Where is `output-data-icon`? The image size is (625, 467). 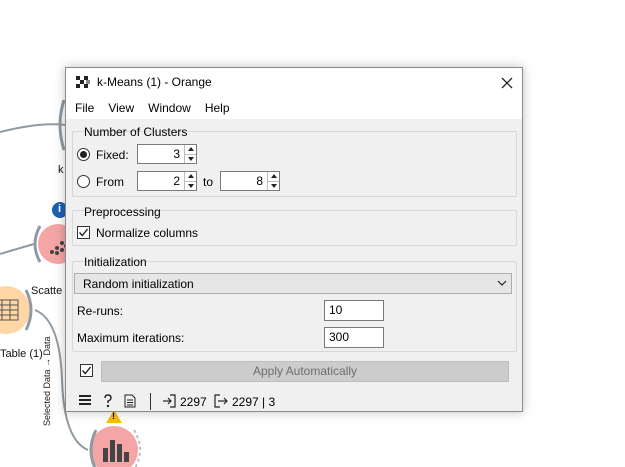 output-data-icon is located at coordinates (221, 401).